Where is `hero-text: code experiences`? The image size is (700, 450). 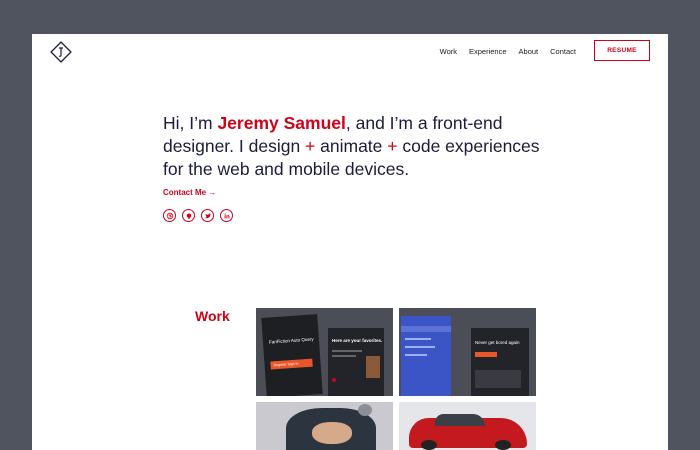
hero-text: code experiences is located at coordinates (468, 146).